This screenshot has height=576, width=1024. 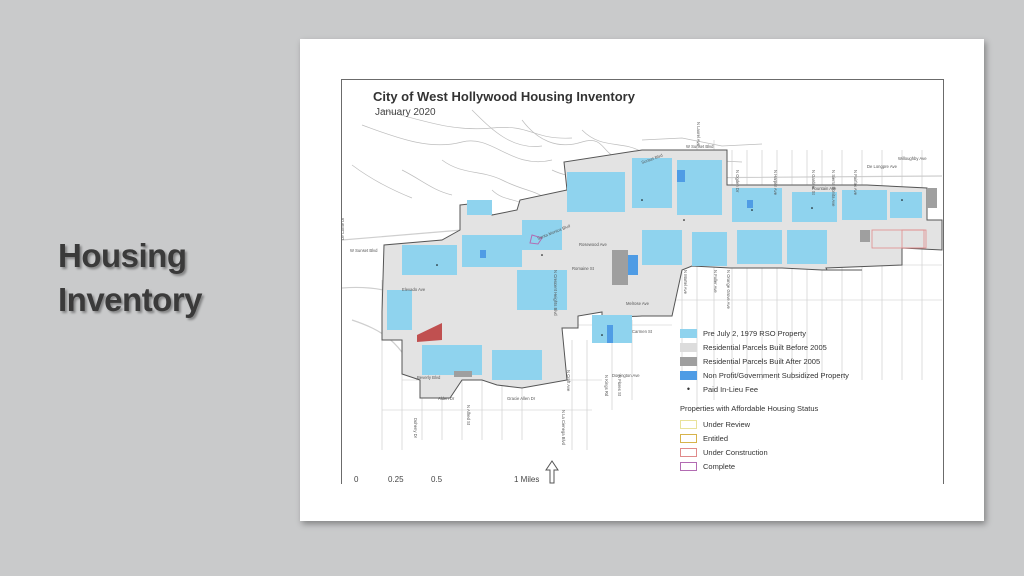 What do you see at coordinates (527, 479) in the screenshot?
I see `scale-tick: 1 Miles` at bounding box center [527, 479].